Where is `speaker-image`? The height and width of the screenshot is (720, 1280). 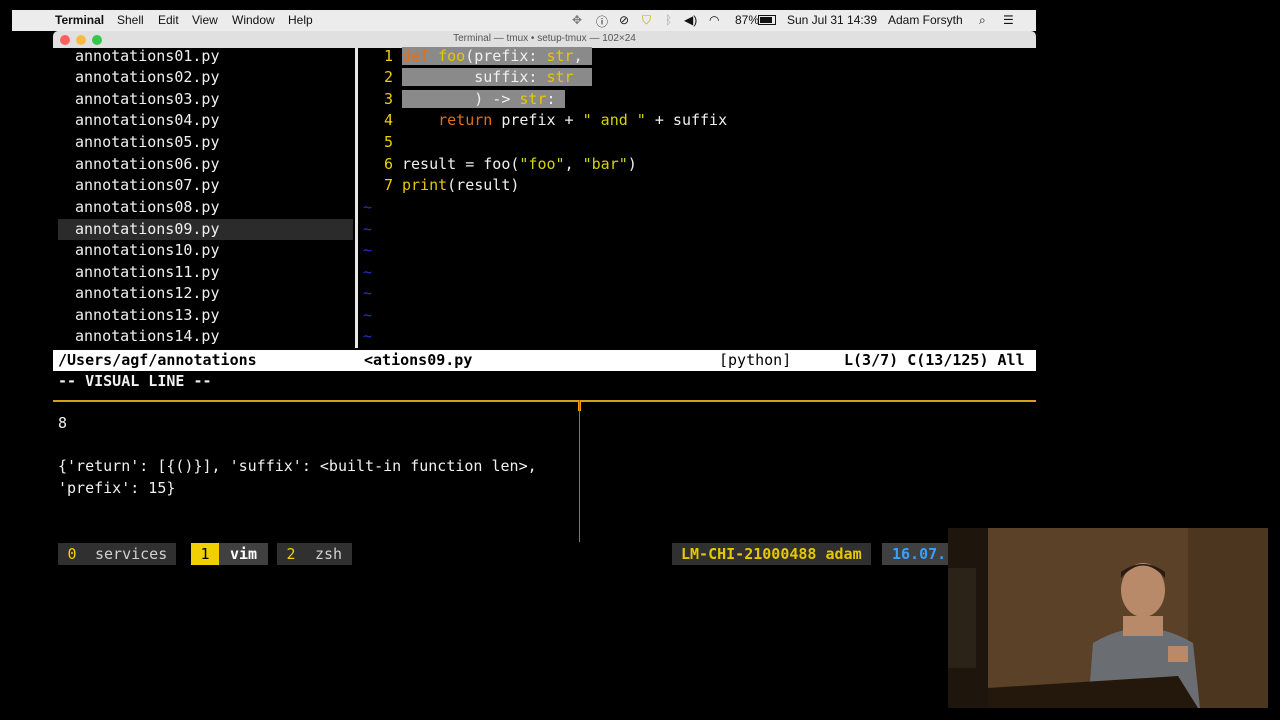 speaker-image is located at coordinates (1108, 618).